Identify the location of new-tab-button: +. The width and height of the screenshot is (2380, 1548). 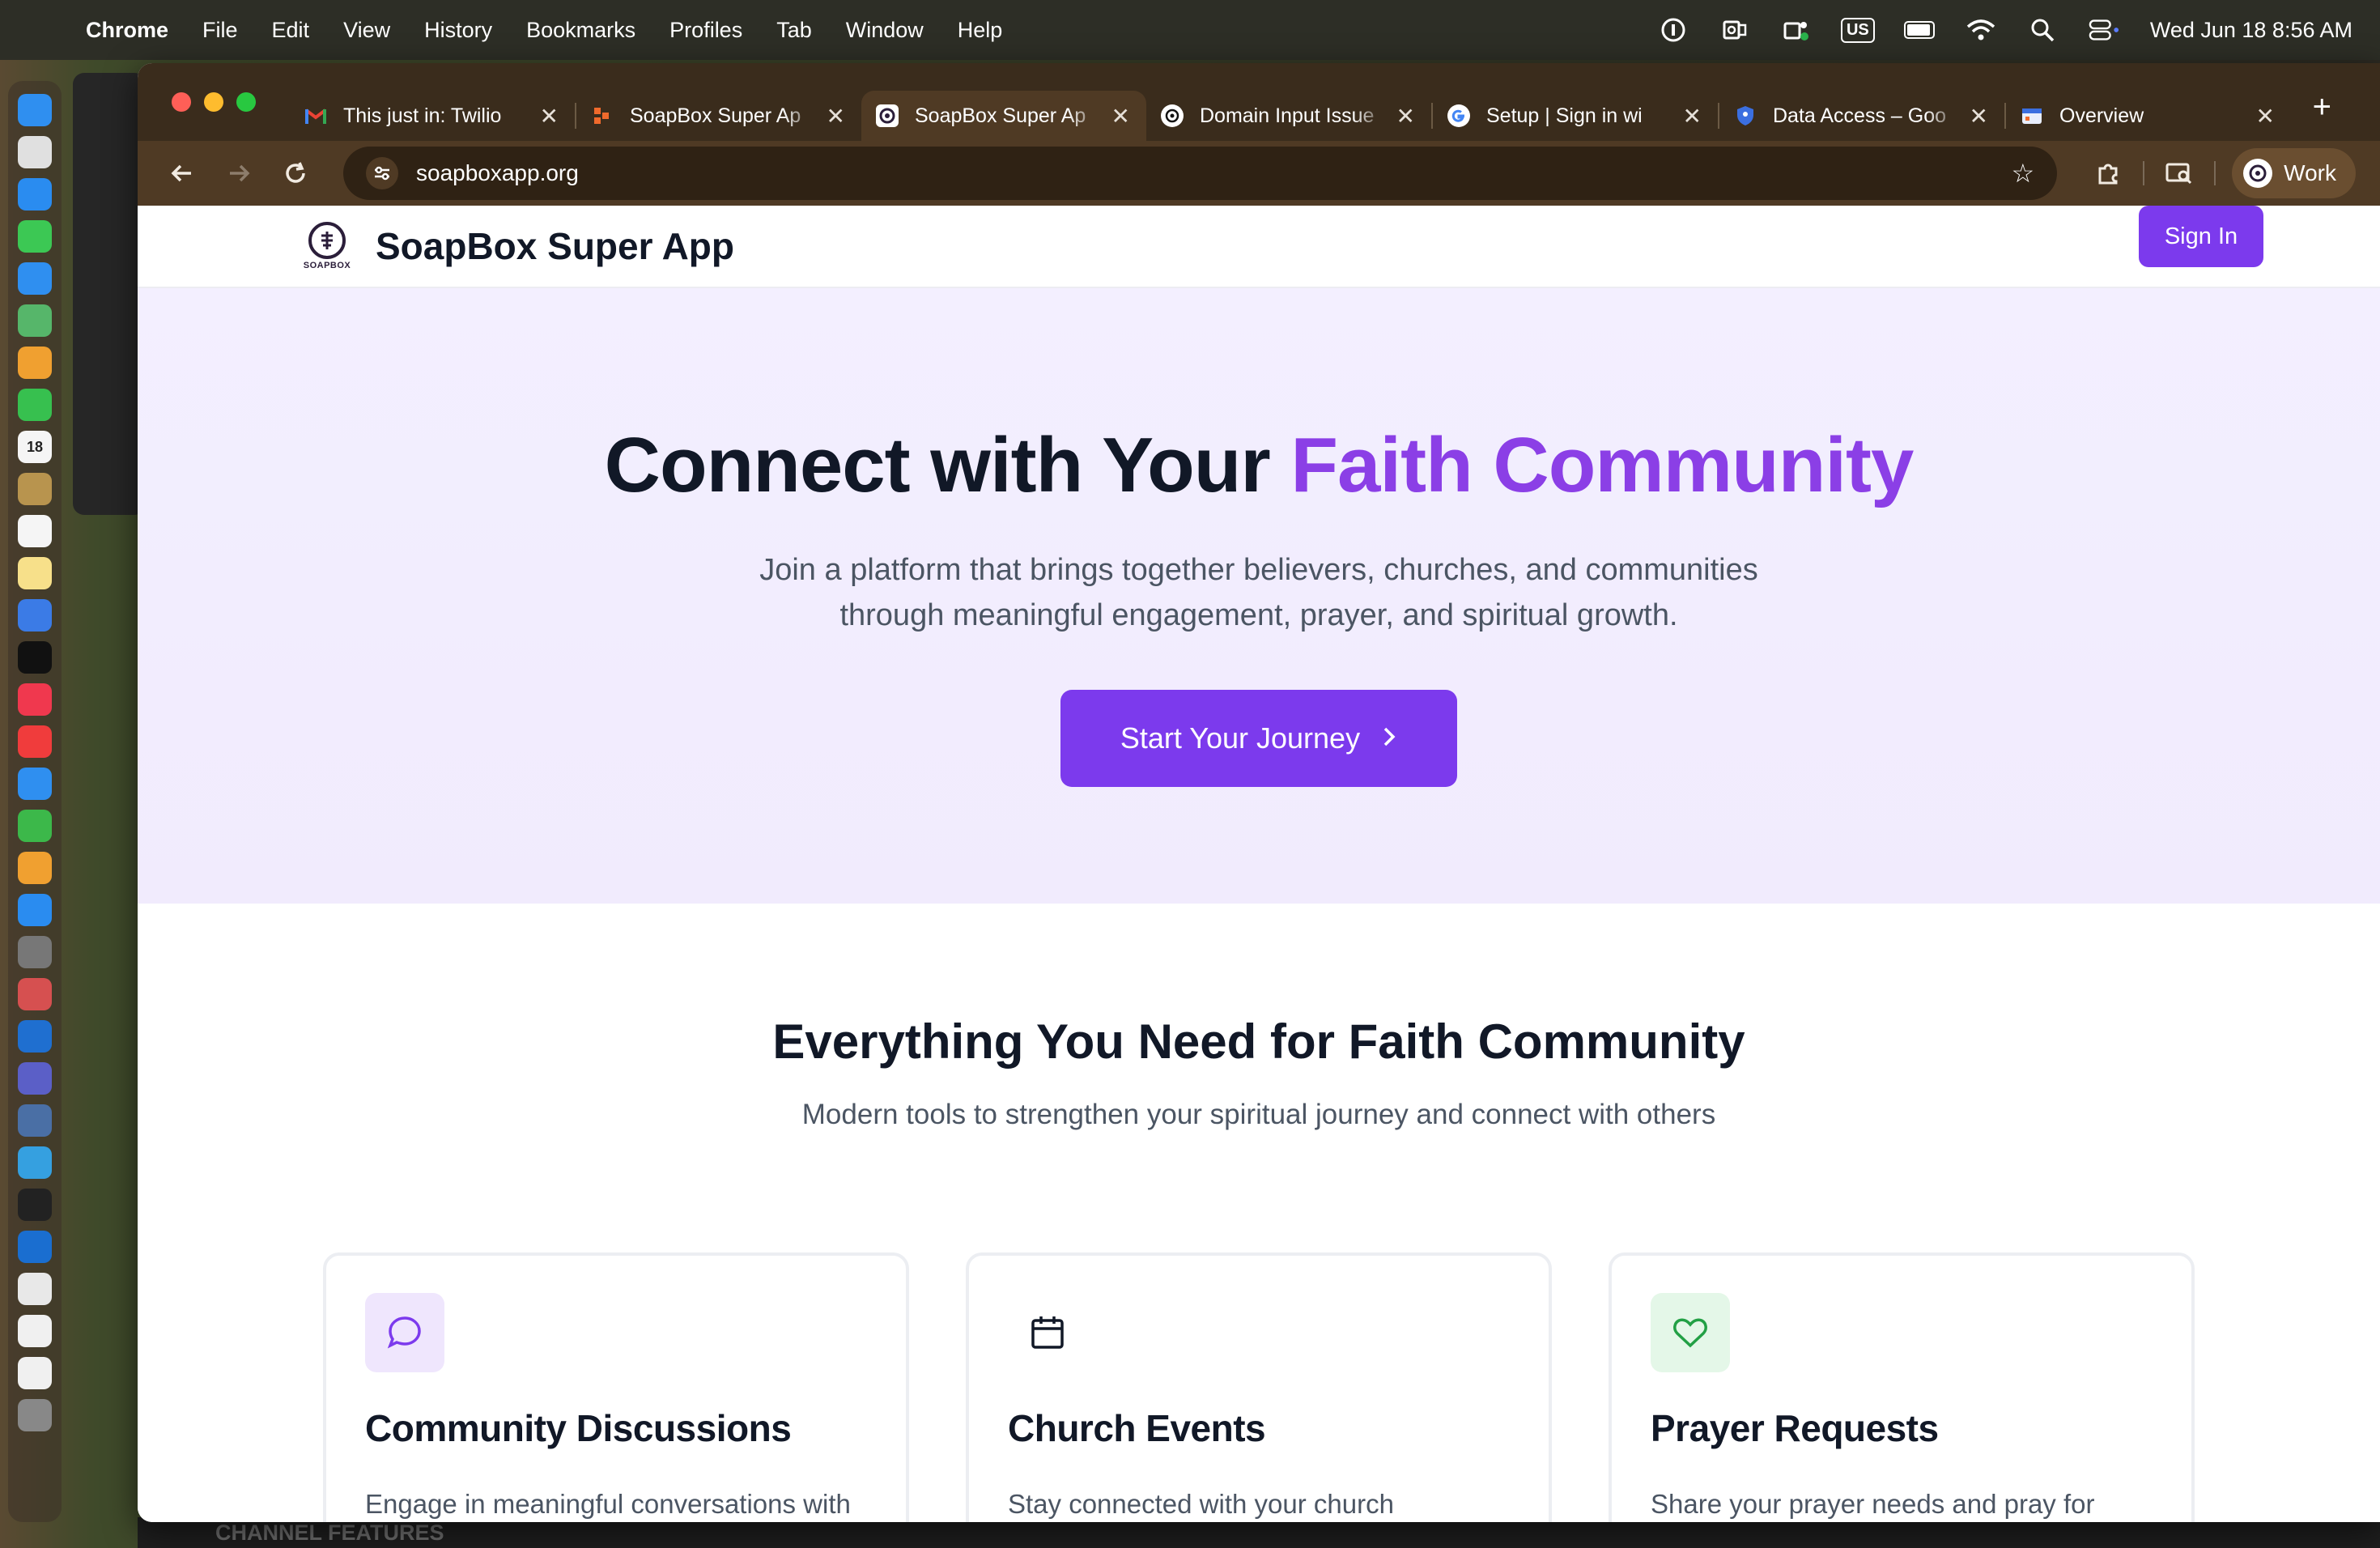
(2322, 107).